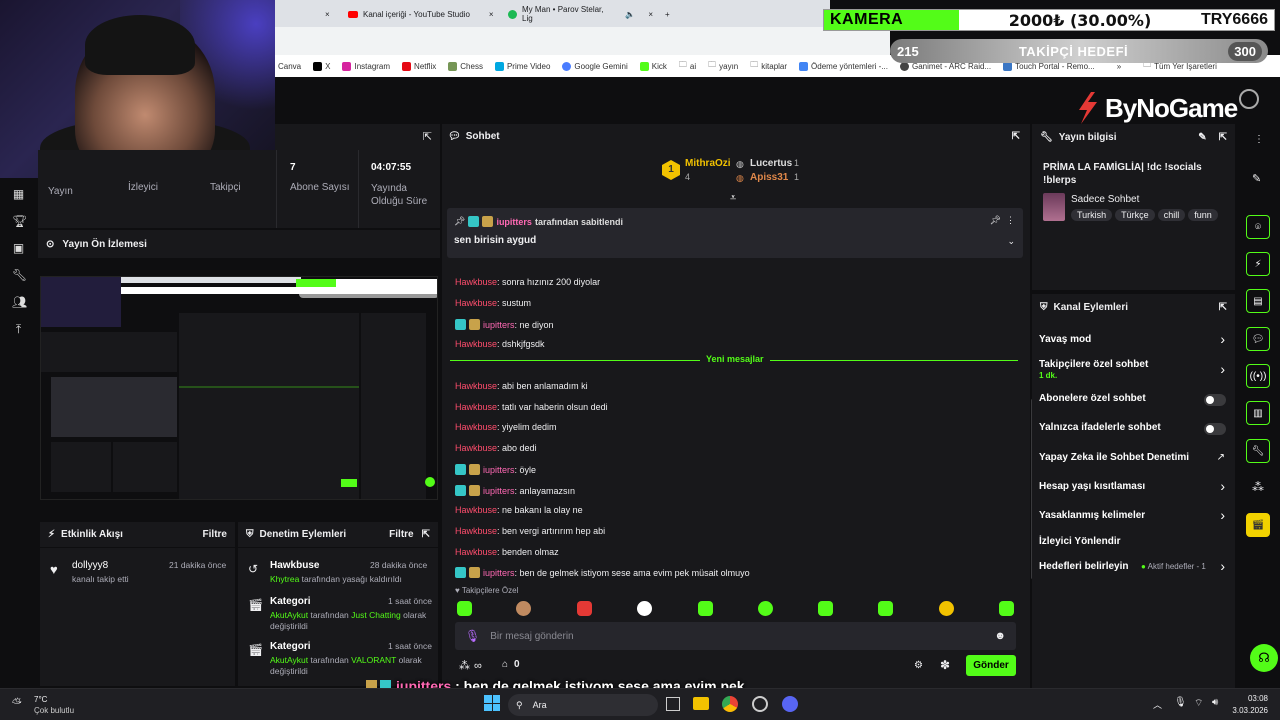 The width and height of the screenshot is (1280, 720). Describe the element at coordinates (1083, 566) in the screenshot. I see `action-goals: Hedefleri belirleyin` at that location.